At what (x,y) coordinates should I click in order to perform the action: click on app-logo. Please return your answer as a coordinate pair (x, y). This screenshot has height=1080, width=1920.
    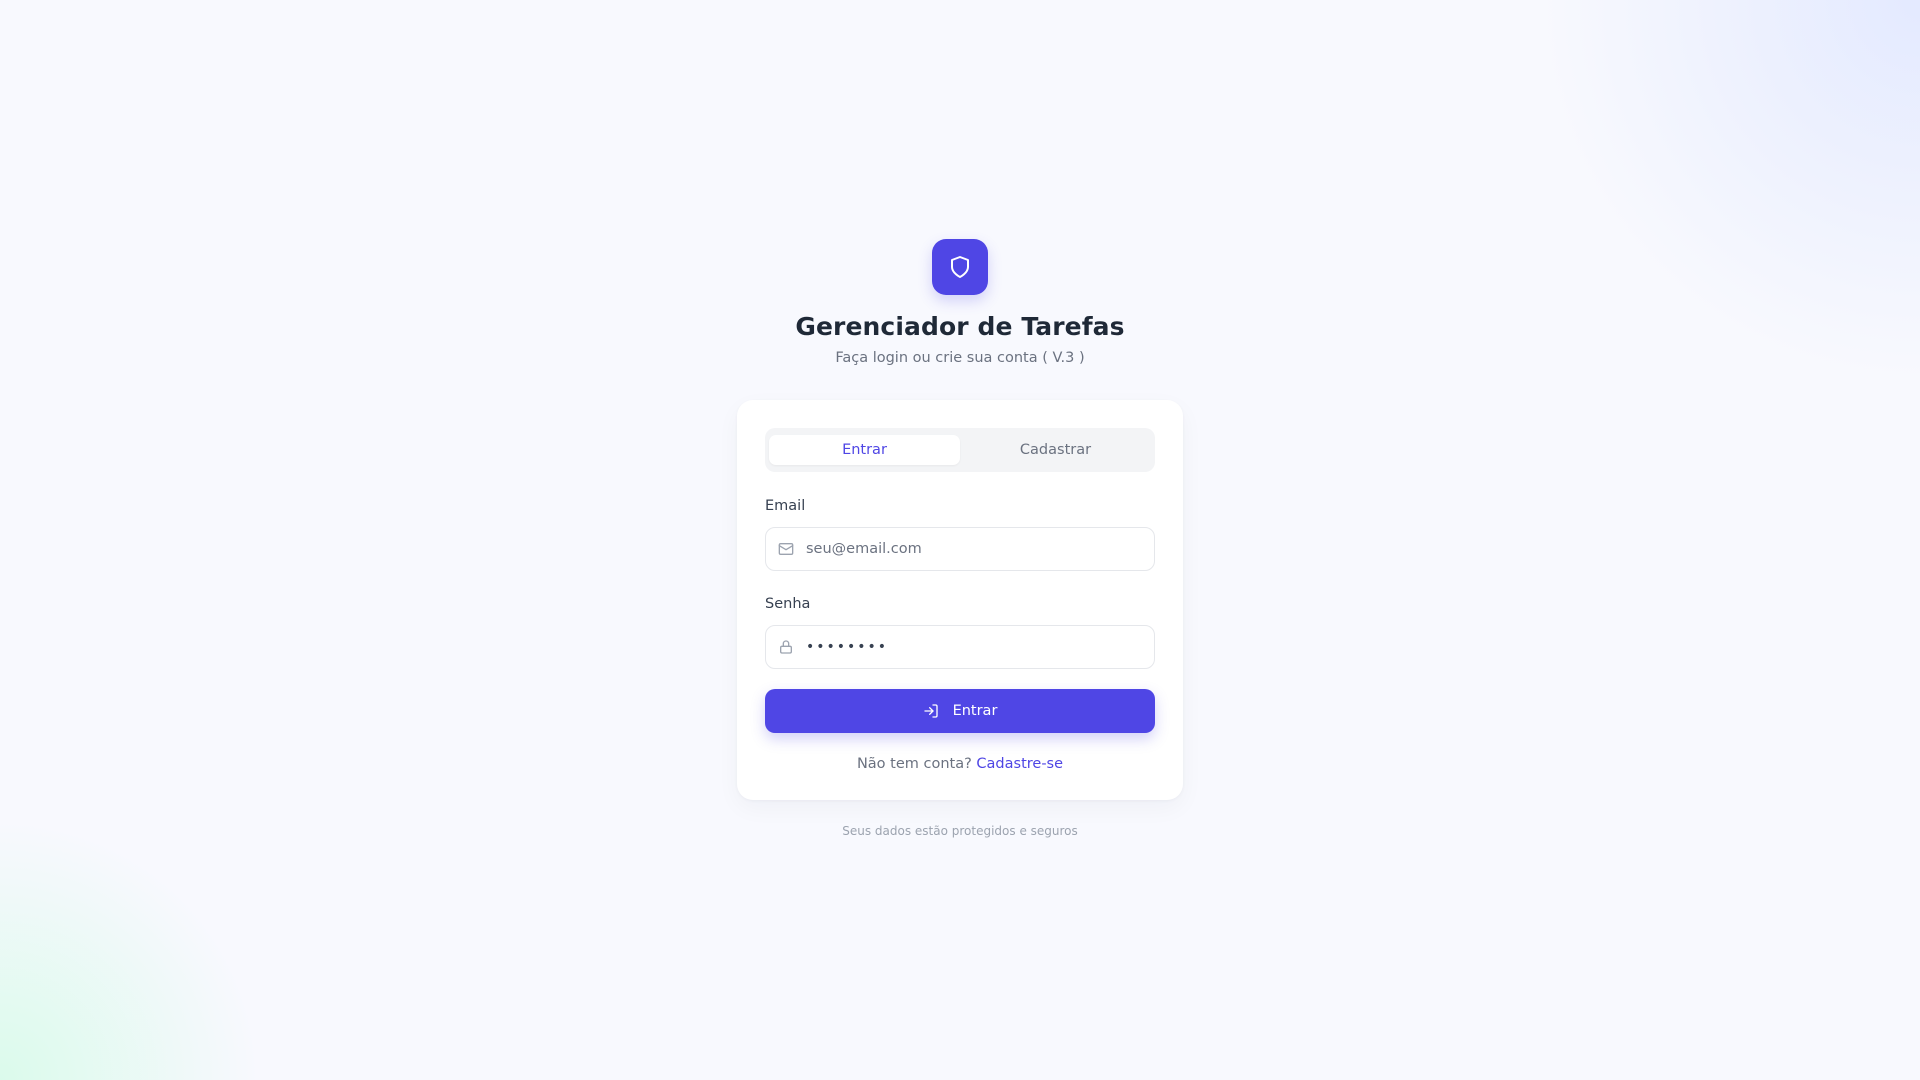
    Looking at the image, I should click on (960, 267).